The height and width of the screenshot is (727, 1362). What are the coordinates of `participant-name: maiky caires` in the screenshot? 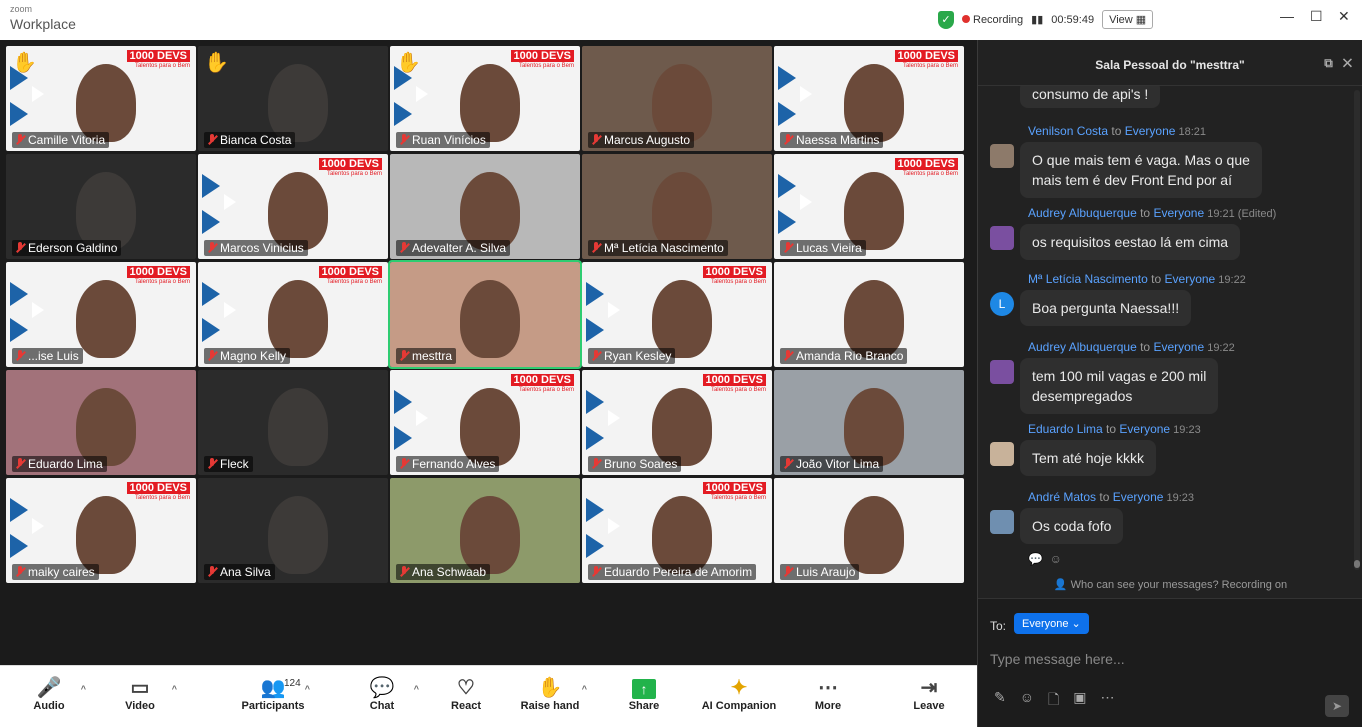 It's located at (55, 572).